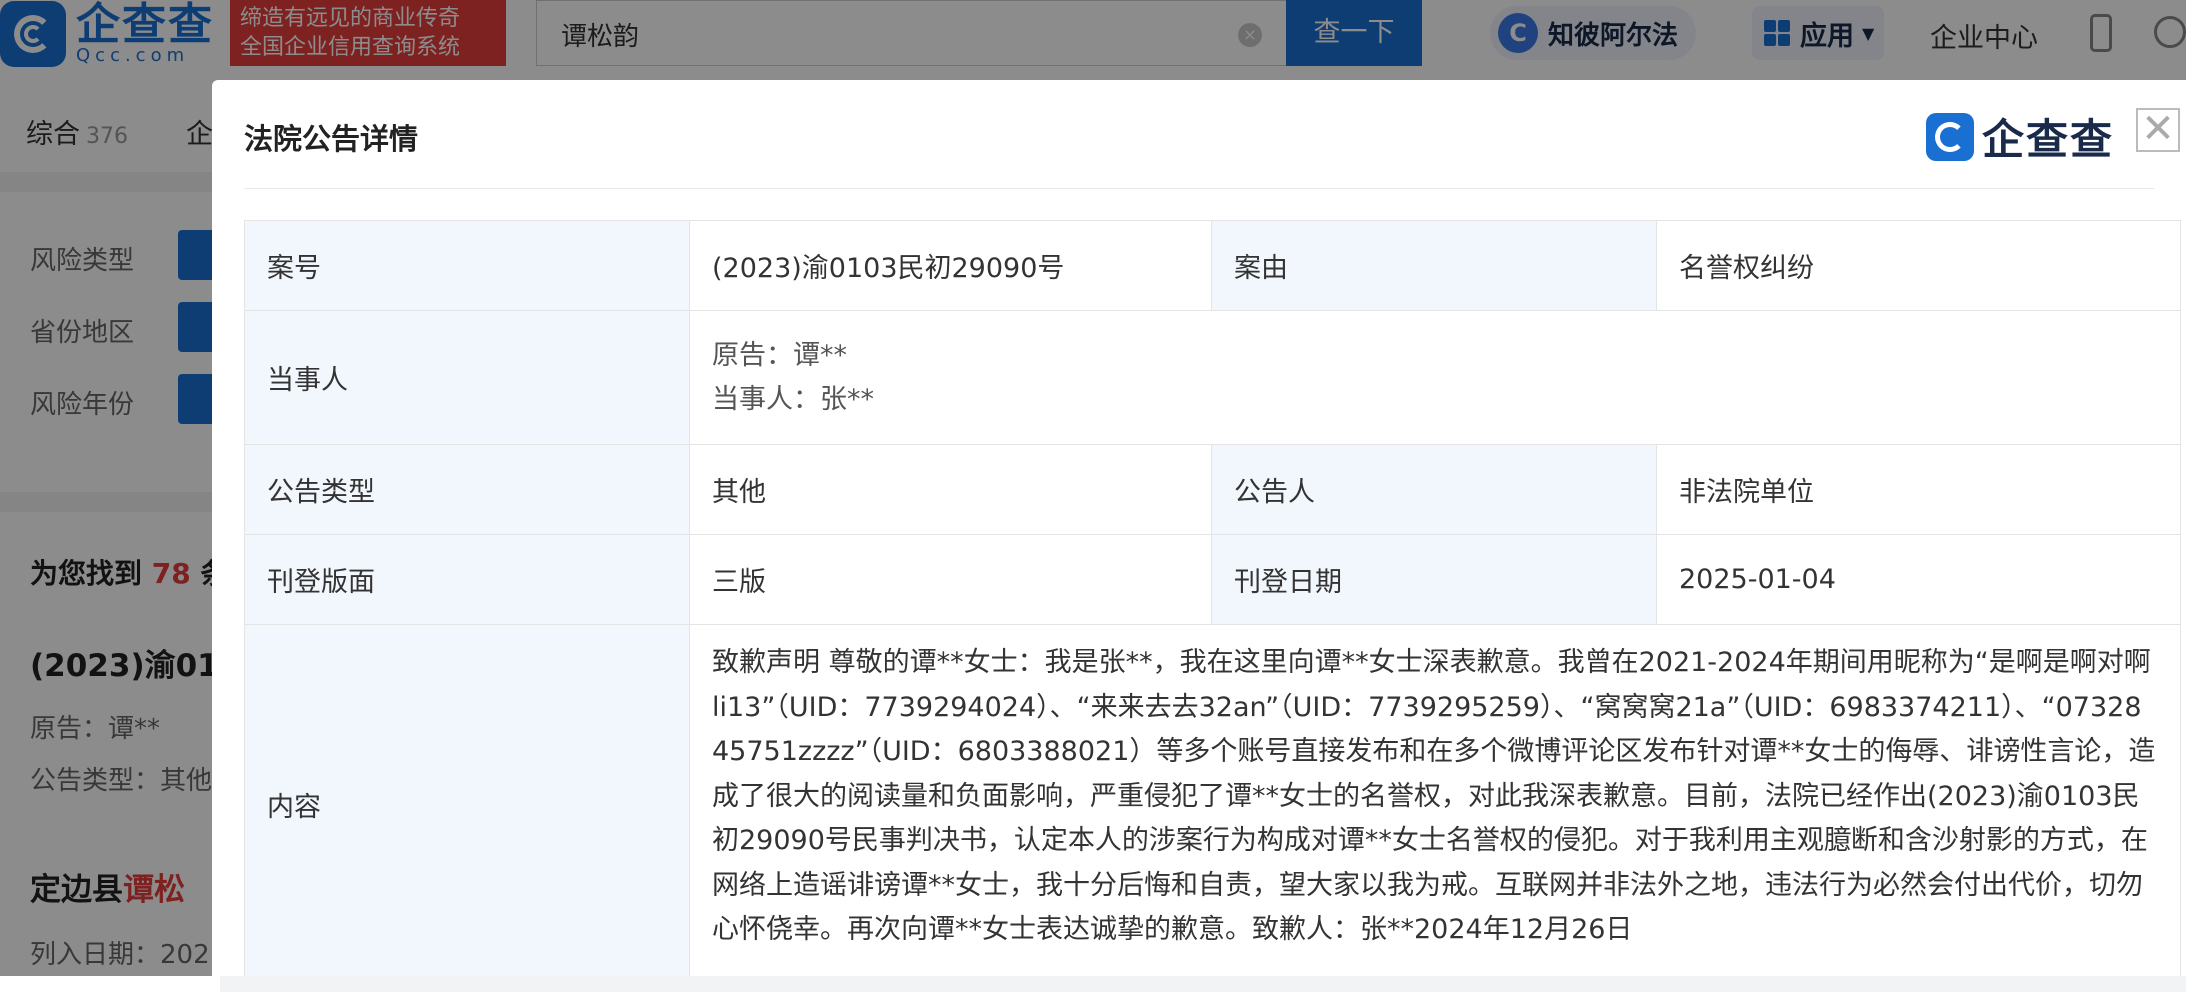 This screenshot has height=992, width=2186. Describe the element at coordinates (1434, 489) in the screenshot. I see `announcer-label: 公告人` at that location.